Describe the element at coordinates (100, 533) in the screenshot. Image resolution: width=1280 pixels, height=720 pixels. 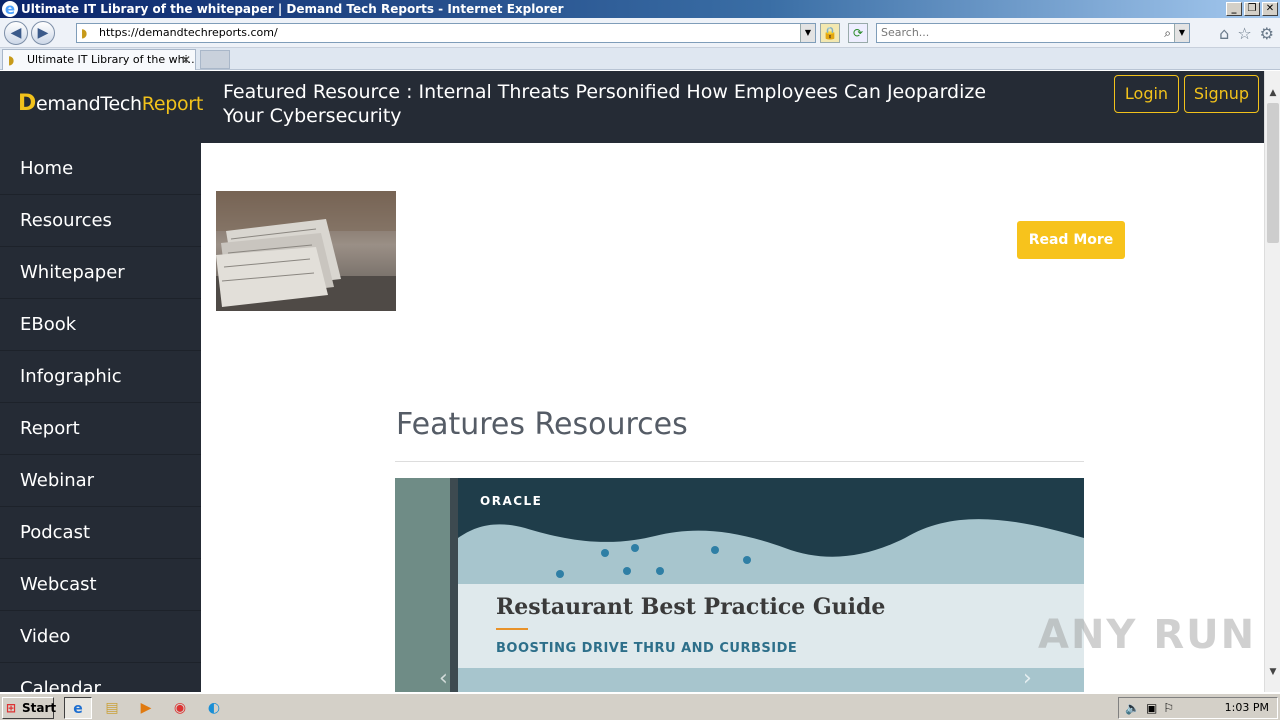
I see `sidebar-item-podcast: Podcast` at that location.